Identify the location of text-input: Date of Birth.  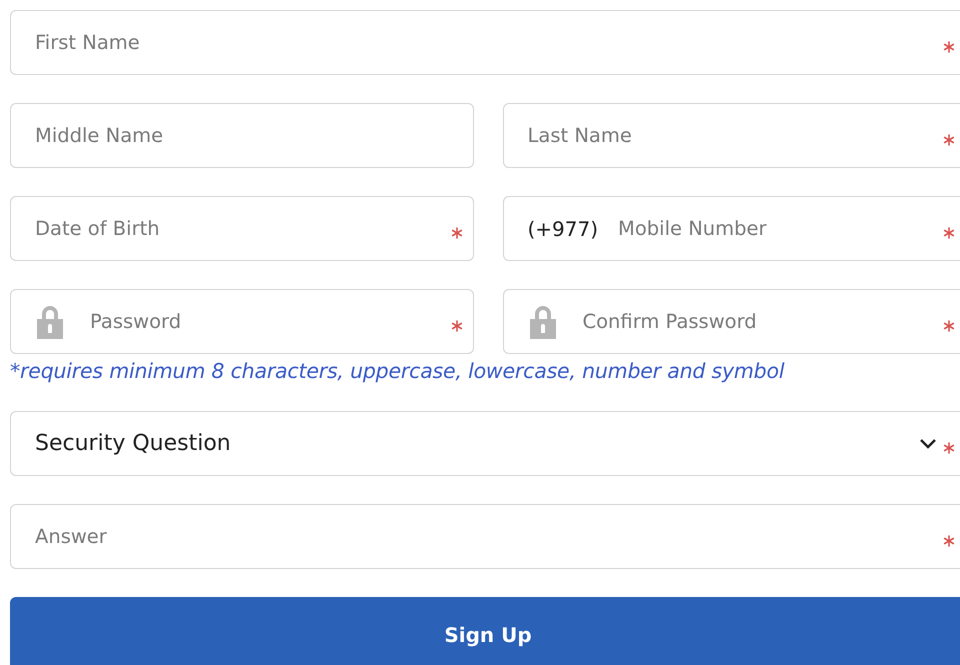
(242, 228).